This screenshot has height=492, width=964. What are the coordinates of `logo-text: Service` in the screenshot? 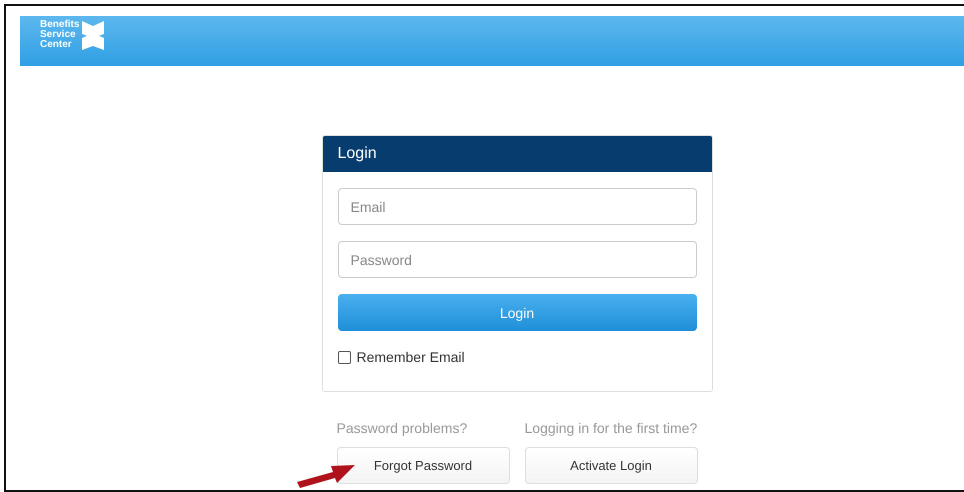 It's located at (58, 35).